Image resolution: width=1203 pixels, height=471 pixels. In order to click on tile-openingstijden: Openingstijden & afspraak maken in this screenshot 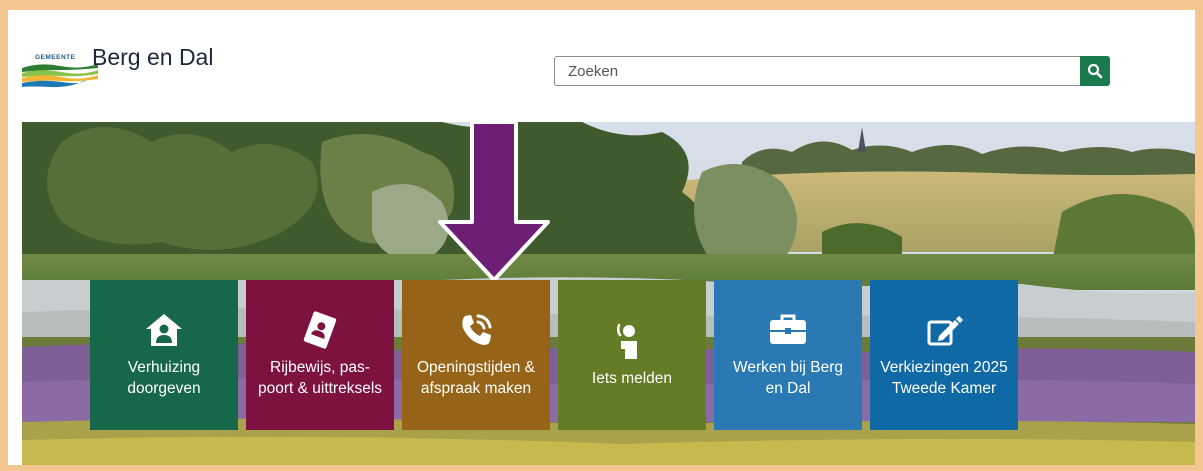, I will do `click(476, 355)`.